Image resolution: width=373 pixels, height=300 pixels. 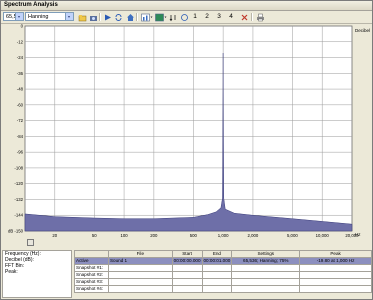 I want to click on header-end: End, so click(x=217, y=254).